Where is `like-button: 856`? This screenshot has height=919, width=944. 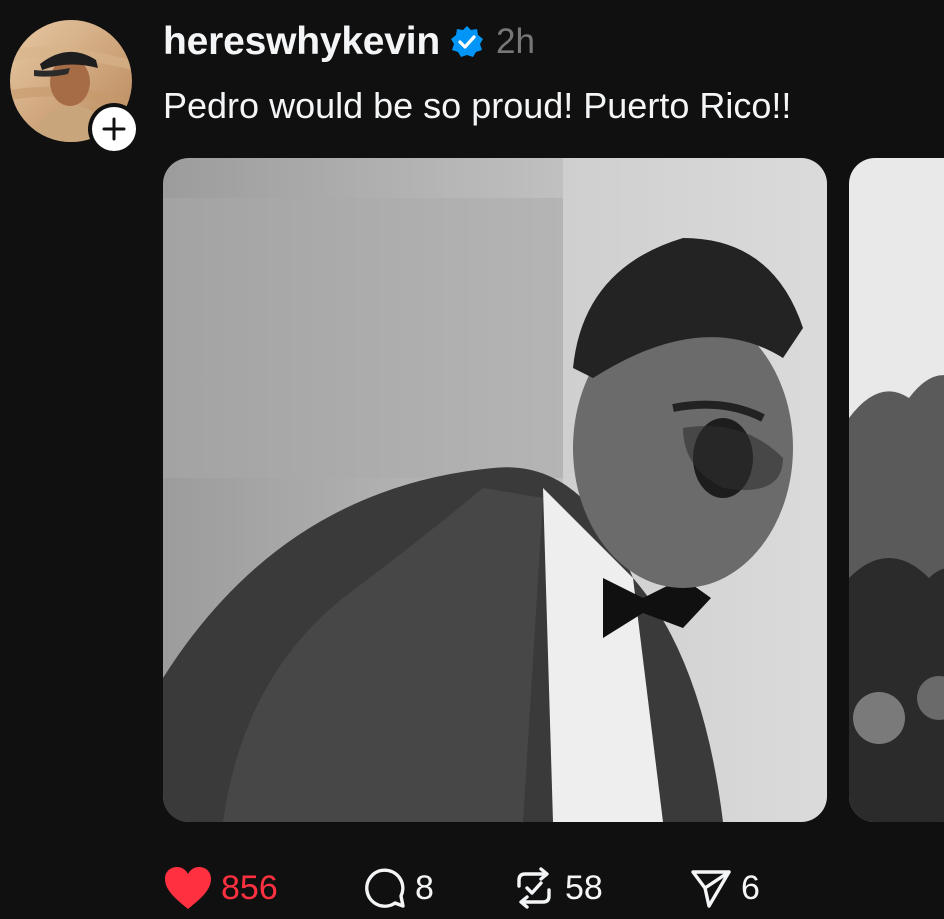
like-button: 856 is located at coordinates (263, 888).